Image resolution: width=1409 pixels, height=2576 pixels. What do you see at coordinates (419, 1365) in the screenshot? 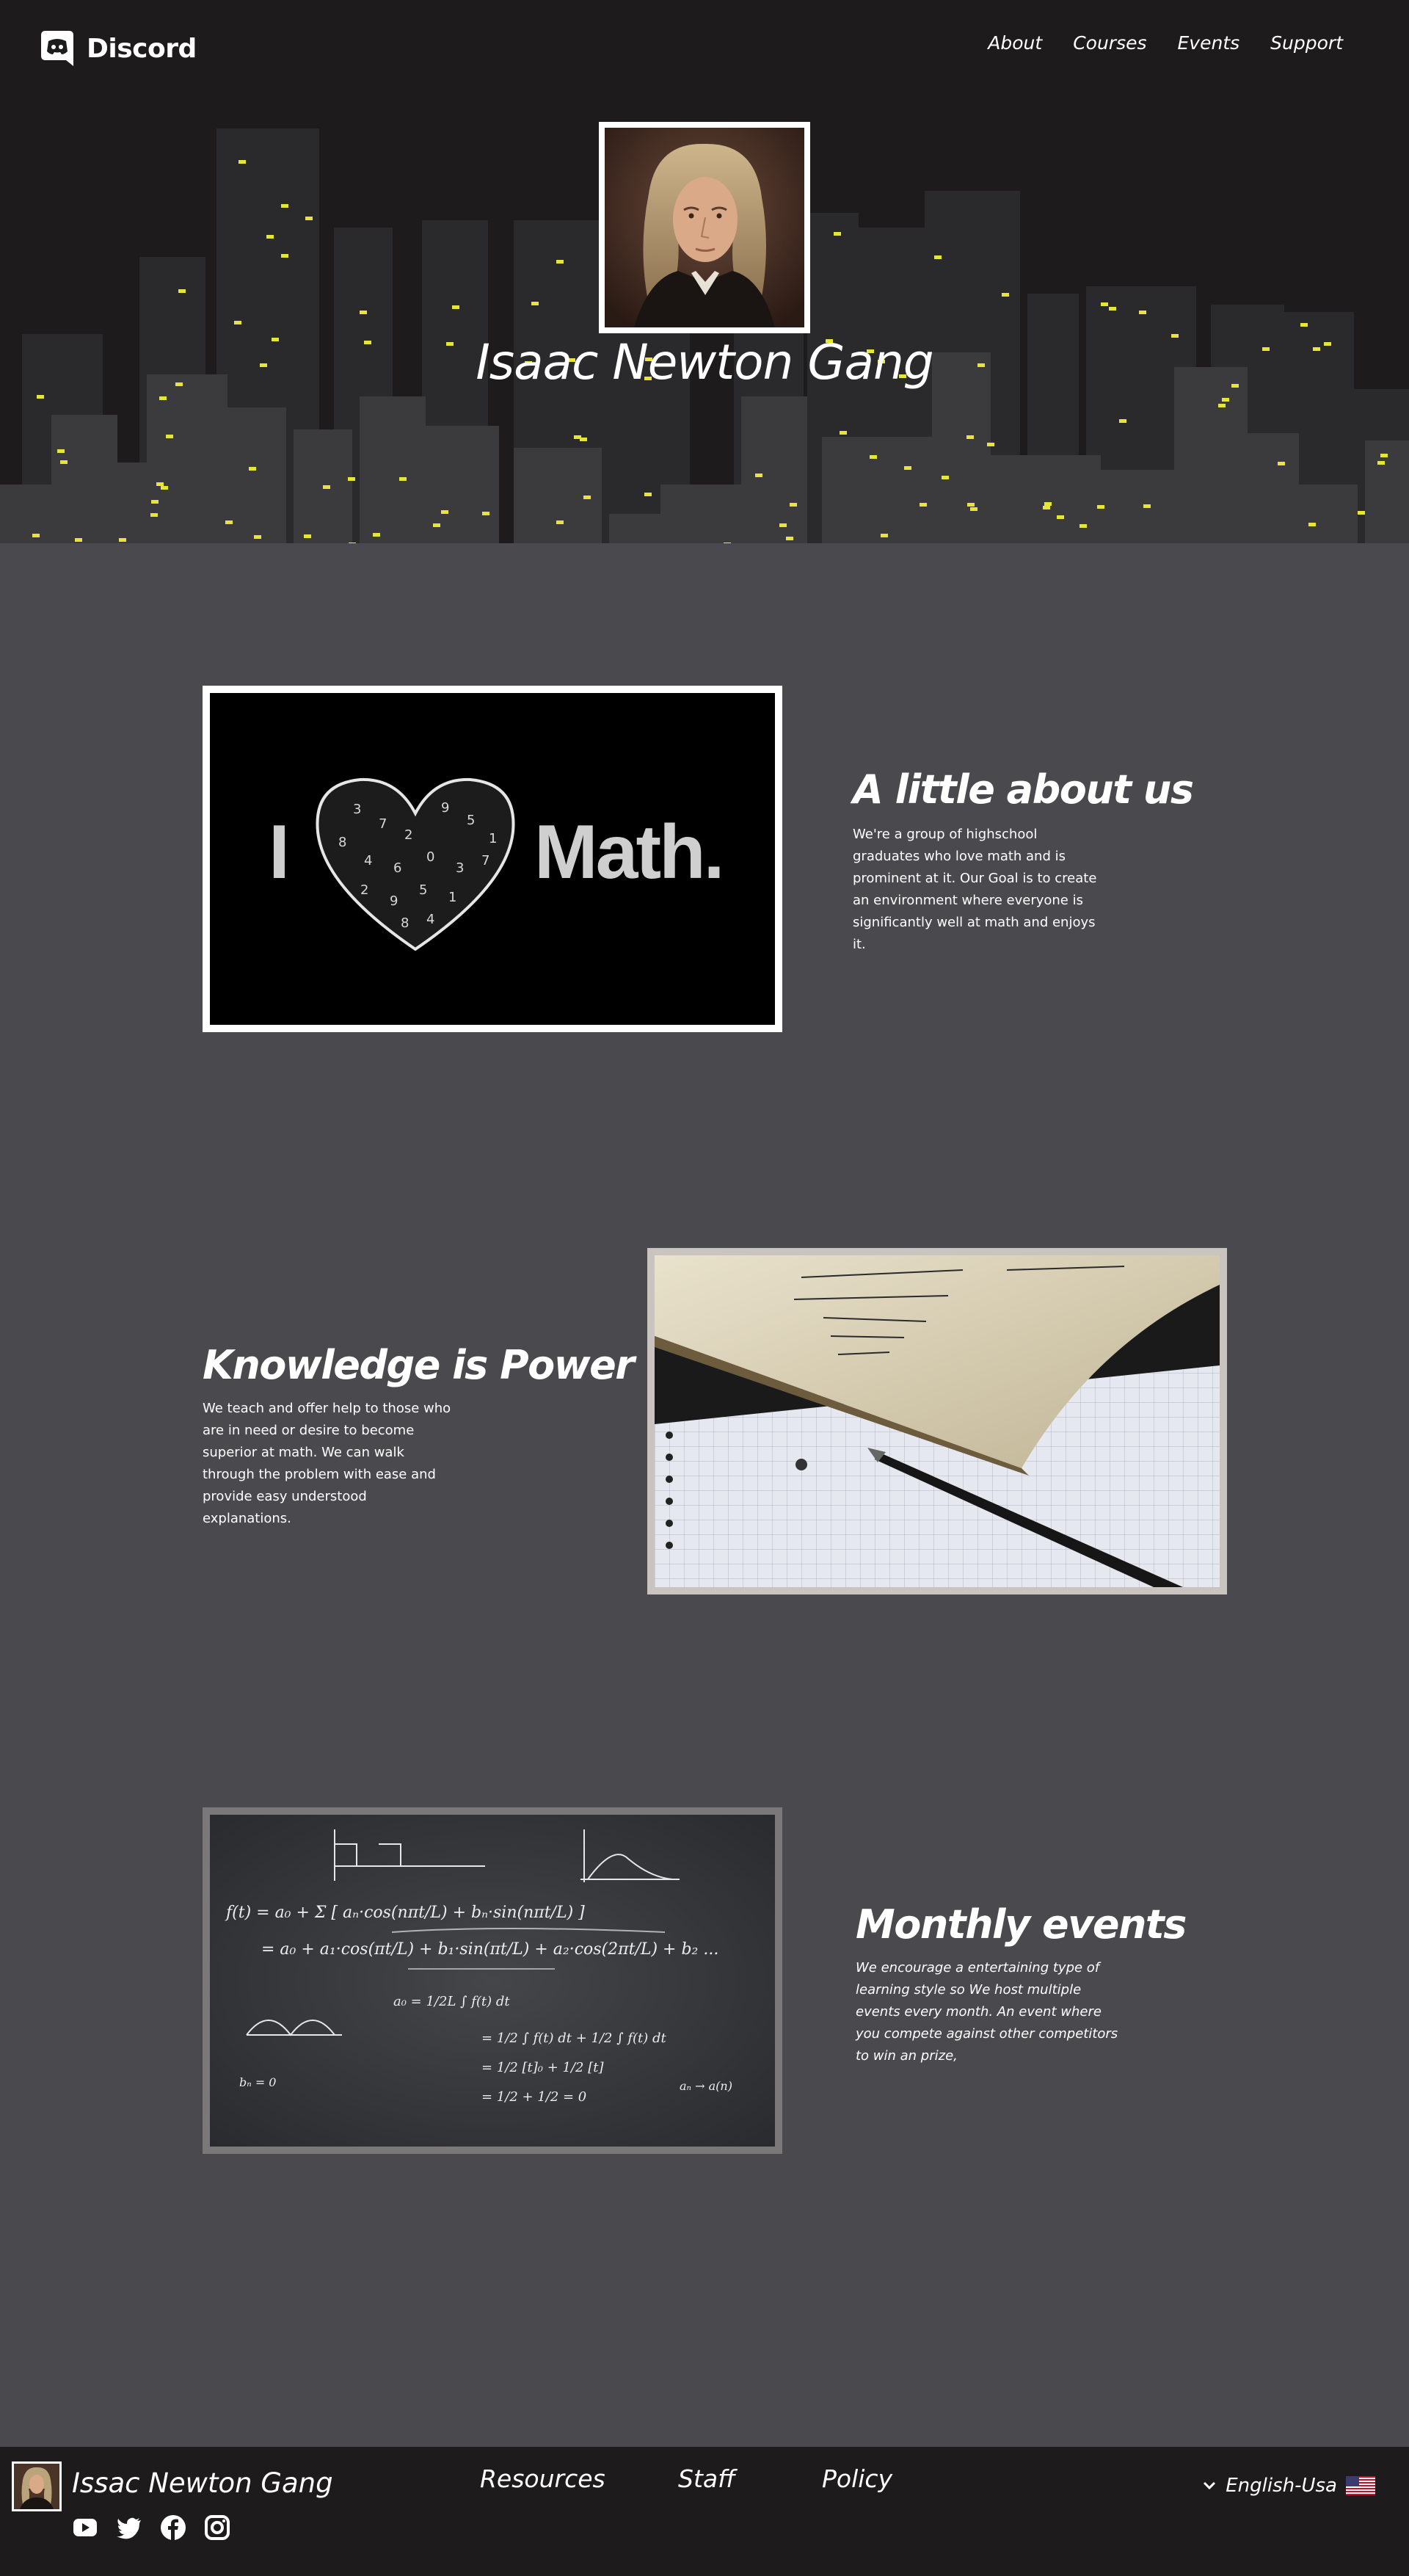
I see `section-knowledge-title: Knowledge is Power` at bounding box center [419, 1365].